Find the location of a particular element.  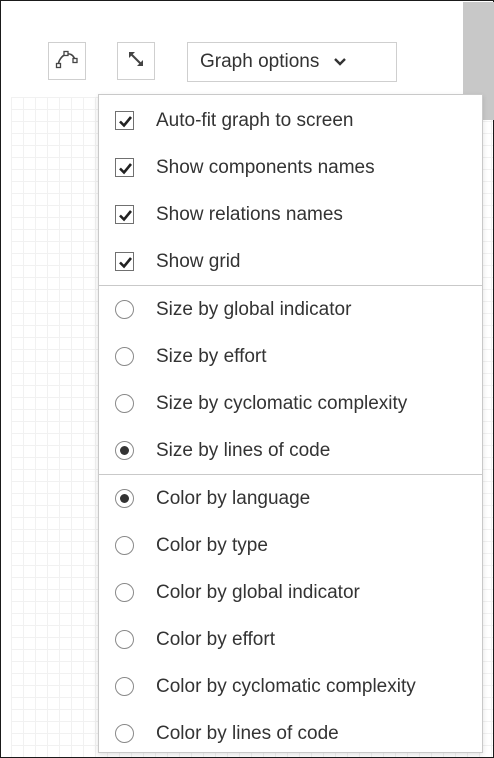

option-show-components-names: Show components names is located at coordinates (290, 167).